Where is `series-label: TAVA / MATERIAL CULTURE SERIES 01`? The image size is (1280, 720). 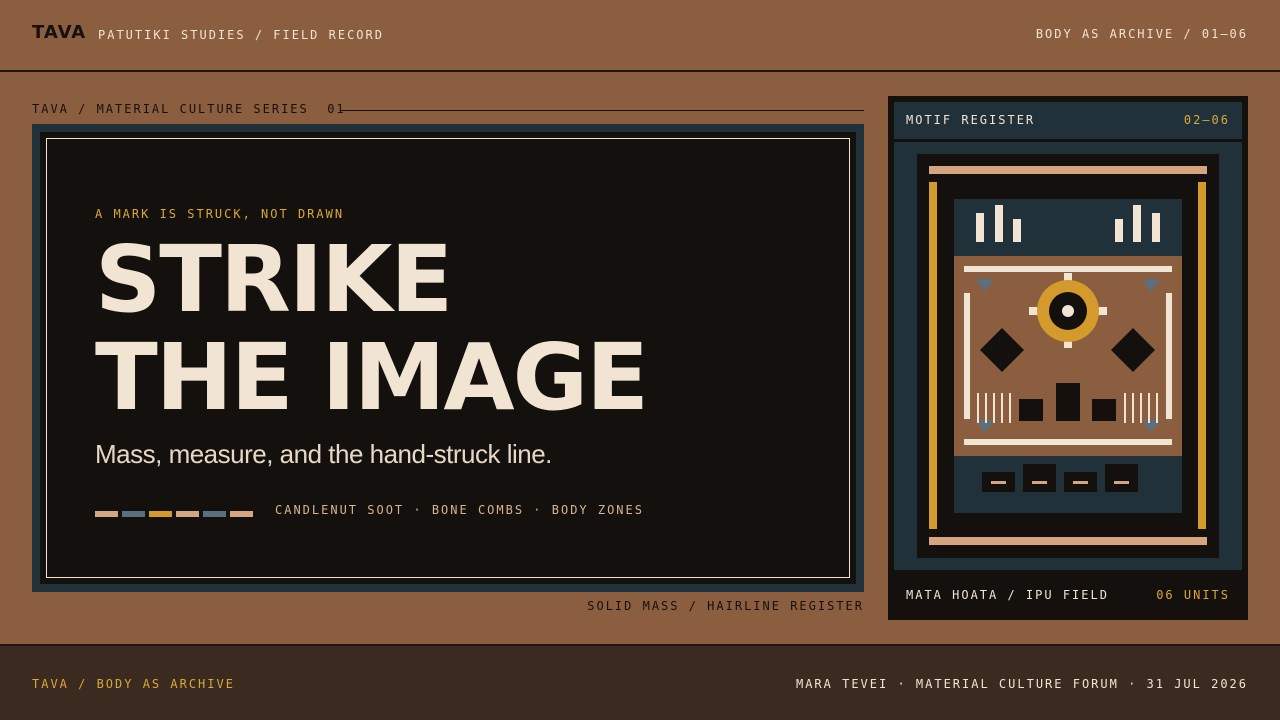 series-label: TAVA / MATERIAL CULTURE SERIES 01 is located at coordinates (189, 109).